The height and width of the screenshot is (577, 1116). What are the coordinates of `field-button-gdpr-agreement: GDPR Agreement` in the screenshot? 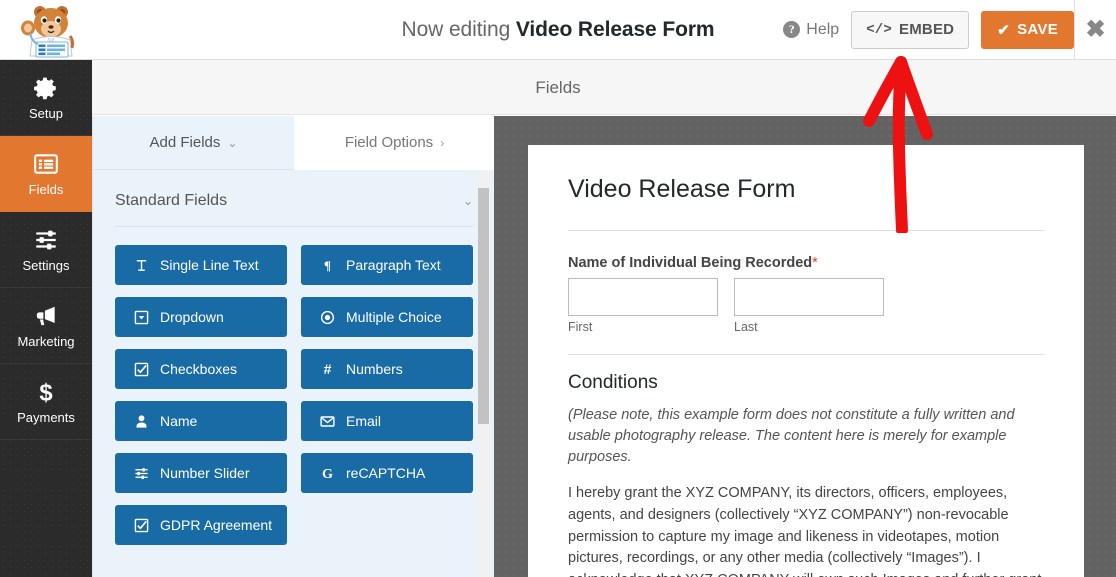 It's located at (201, 525).